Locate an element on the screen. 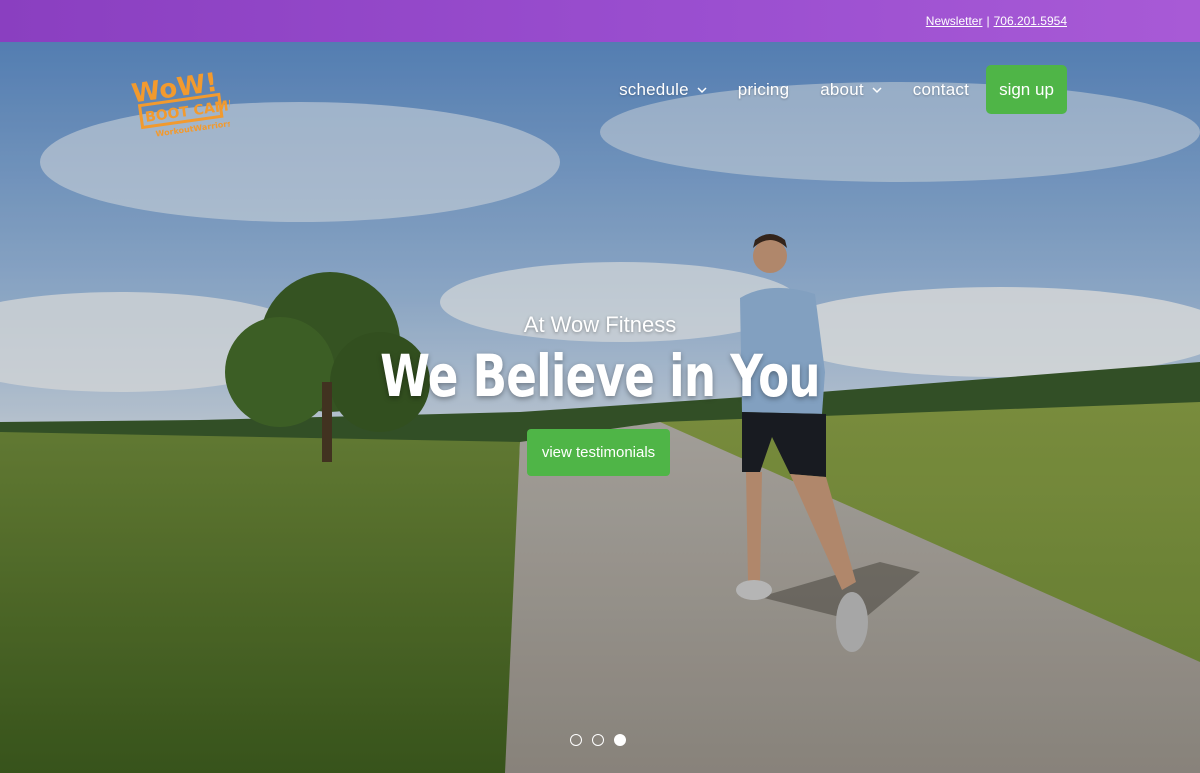 This screenshot has height=773, width=1200. nav-item-schedule: schedule is located at coordinates (663, 90).